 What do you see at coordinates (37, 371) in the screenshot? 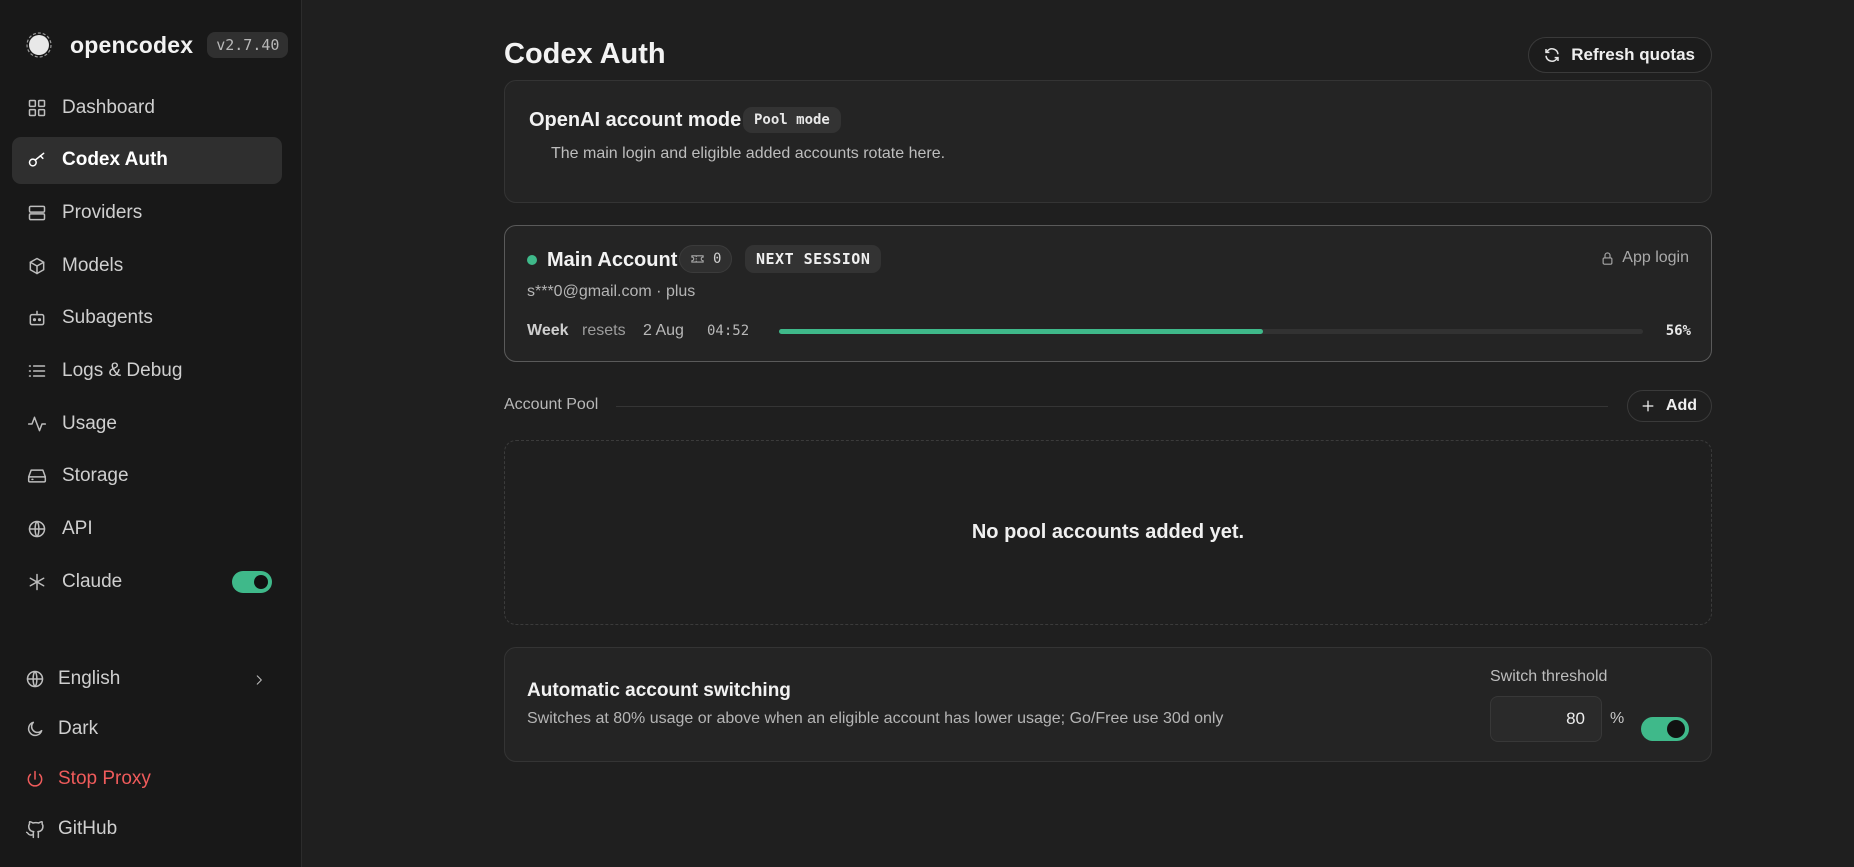
I see `list-icon` at bounding box center [37, 371].